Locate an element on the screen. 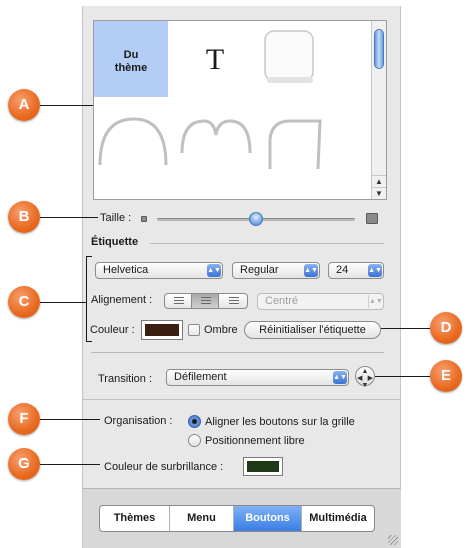  tab-multimedia: Multimédia is located at coordinates (338, 518).